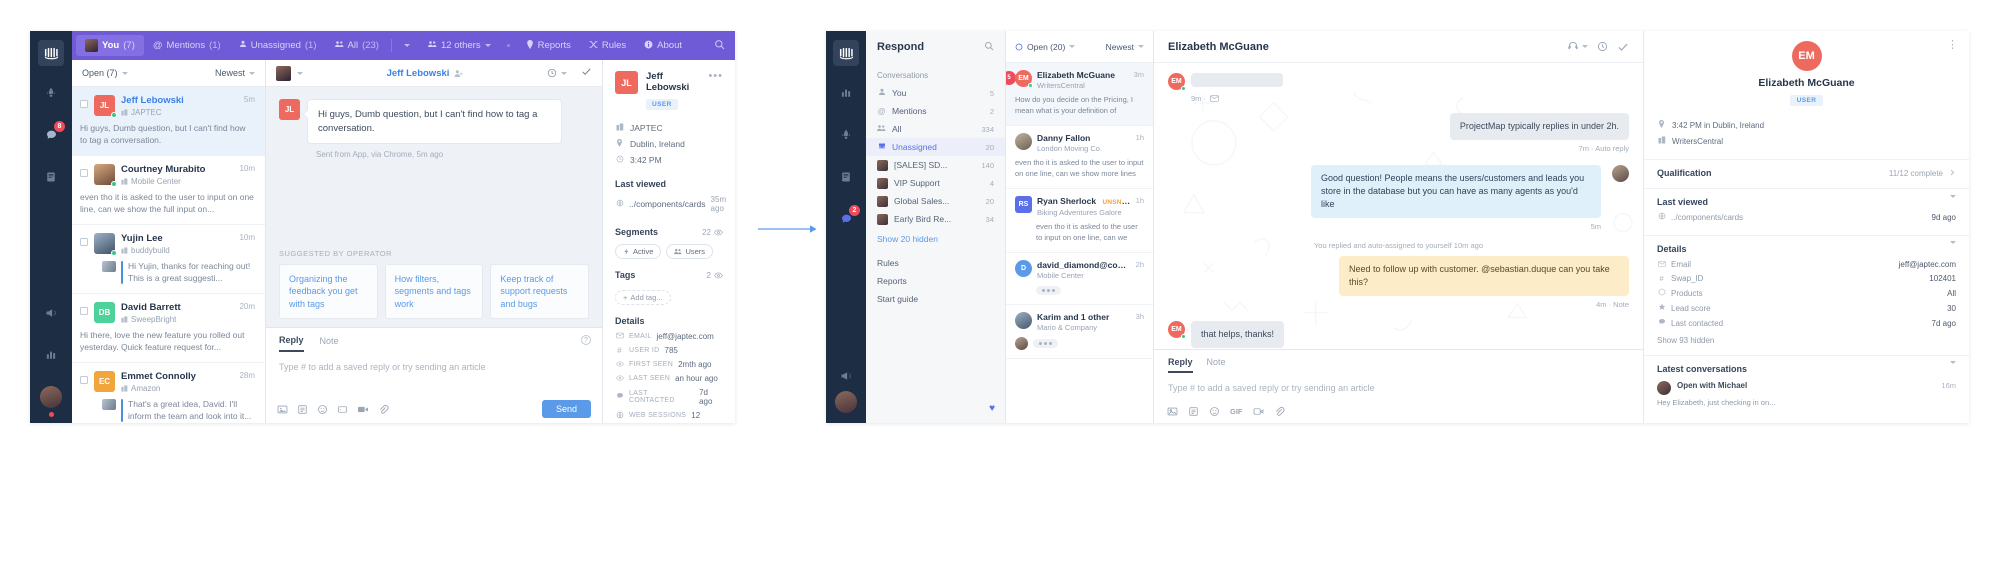 This screenshot has height=587, width=1999. What do you see at coordinates (1806, 367) in the screenshot?
I see `latest-conversations-header: Latest conversations` at bounding box center [1806, 367].